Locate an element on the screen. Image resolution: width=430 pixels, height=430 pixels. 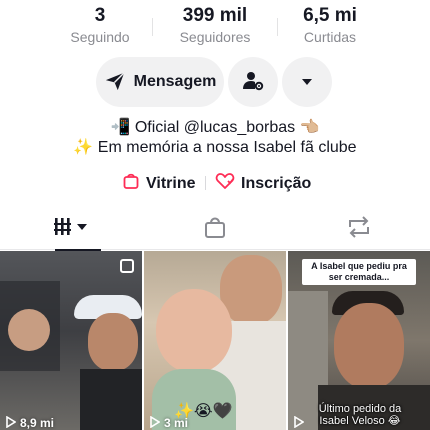
view-count-text: 8,9 mi is located at coordinates (37, 423).